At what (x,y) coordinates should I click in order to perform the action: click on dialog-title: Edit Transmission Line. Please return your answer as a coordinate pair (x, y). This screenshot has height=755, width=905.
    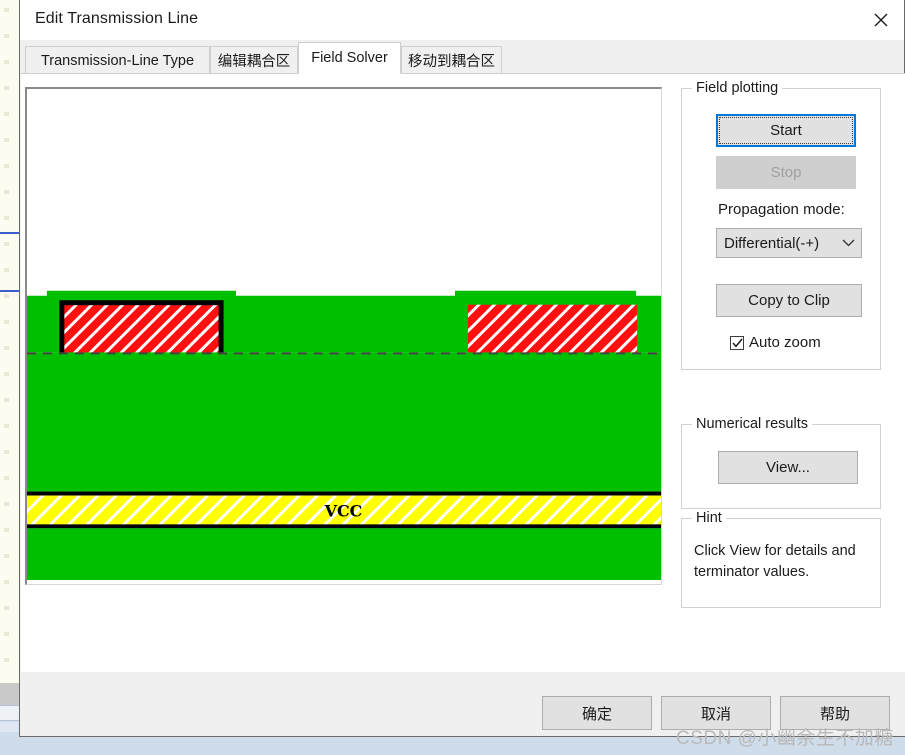
    Looking at the image, I should click on (117, 18).